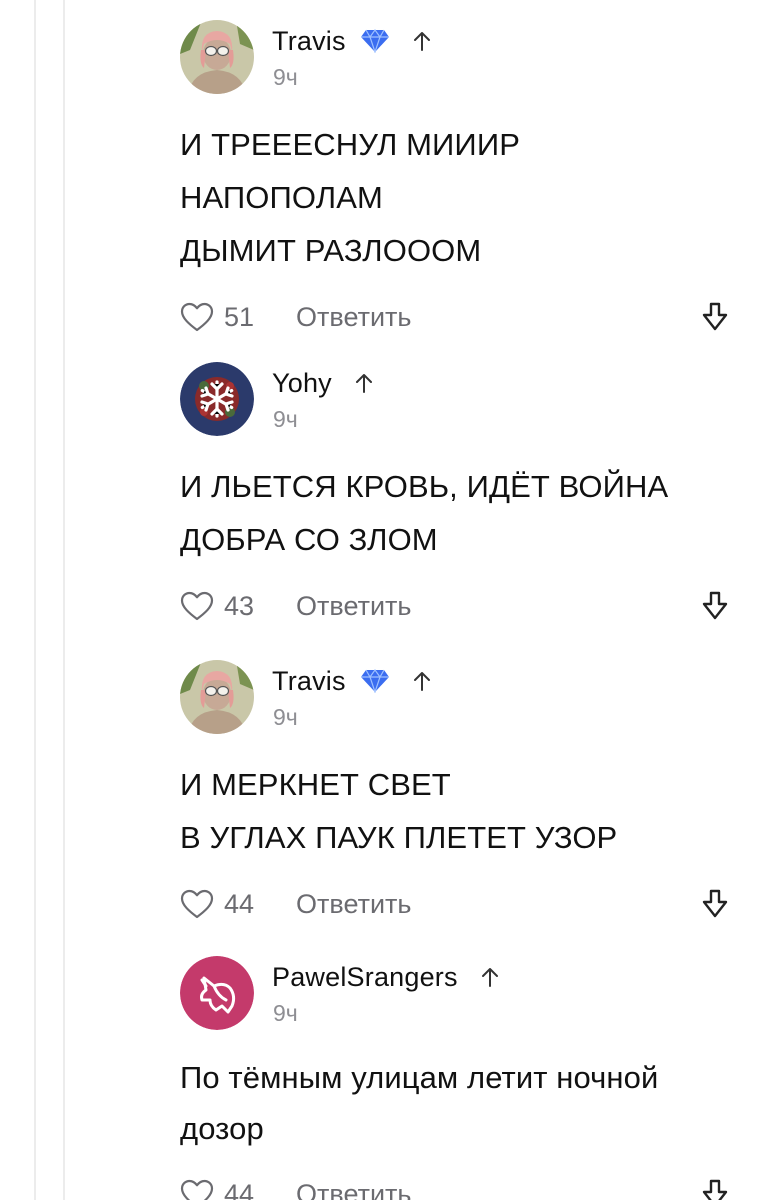 This screenshot has width=766, height=1200. What do you see at coordinates (217, 606) in the screenshot?
I see `like-button: 43` at bounding box center [217, 606].